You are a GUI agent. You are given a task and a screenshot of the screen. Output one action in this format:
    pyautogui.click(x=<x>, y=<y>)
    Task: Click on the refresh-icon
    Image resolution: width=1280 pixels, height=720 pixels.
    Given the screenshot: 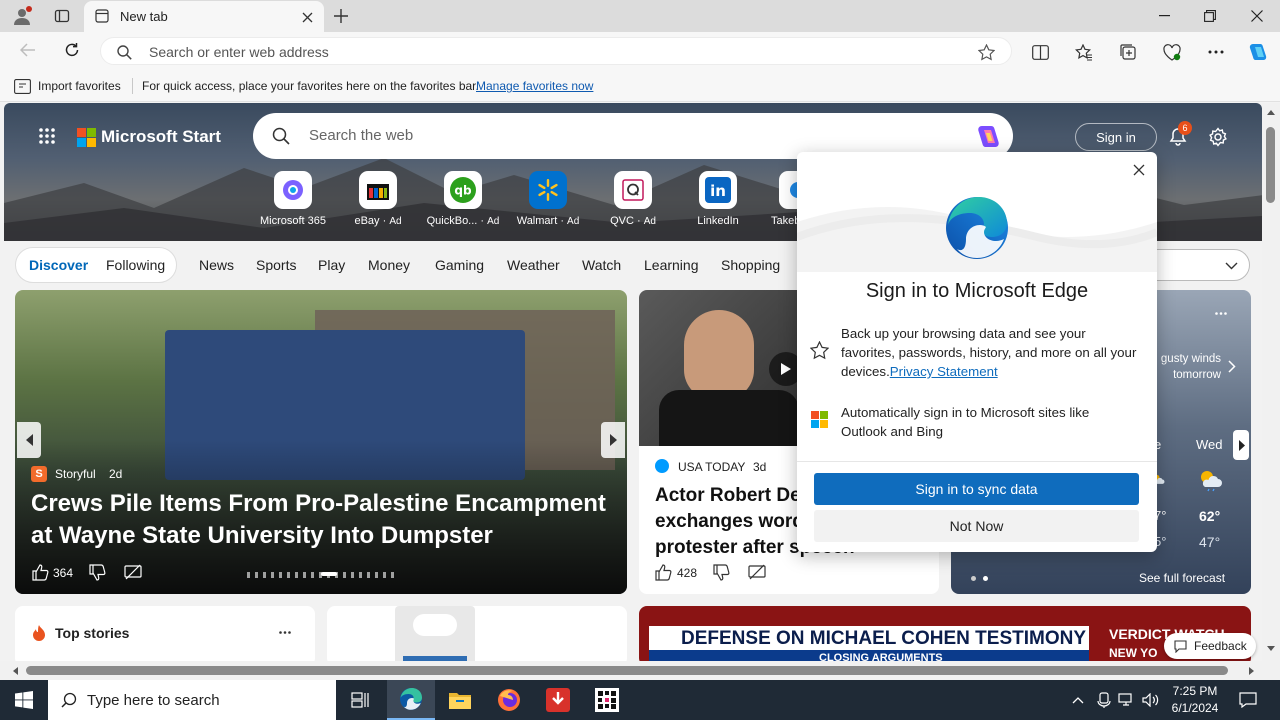 What is the action you would take?
    pyautogui.click(x=72, y=50)
    